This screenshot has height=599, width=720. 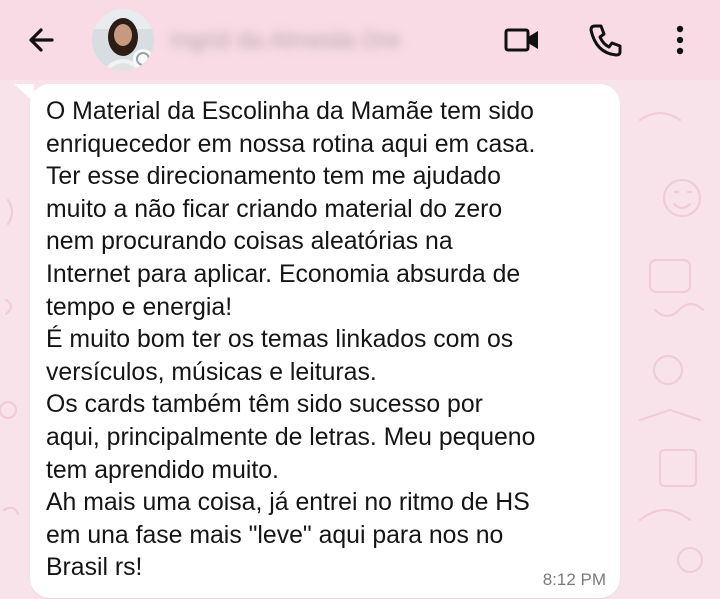 I want to click on avatar, so click(x=123, y=40).